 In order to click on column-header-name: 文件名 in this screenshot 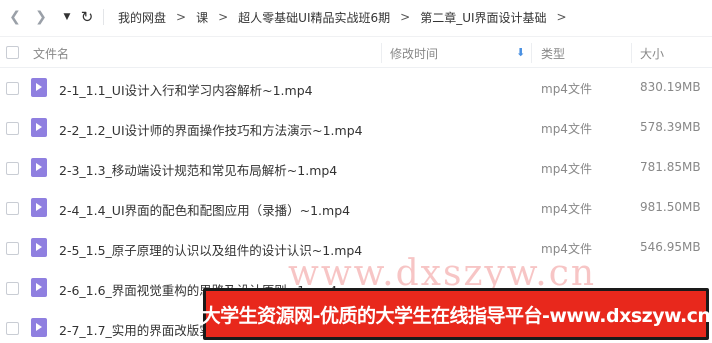, I will do `click(51, 53)`.